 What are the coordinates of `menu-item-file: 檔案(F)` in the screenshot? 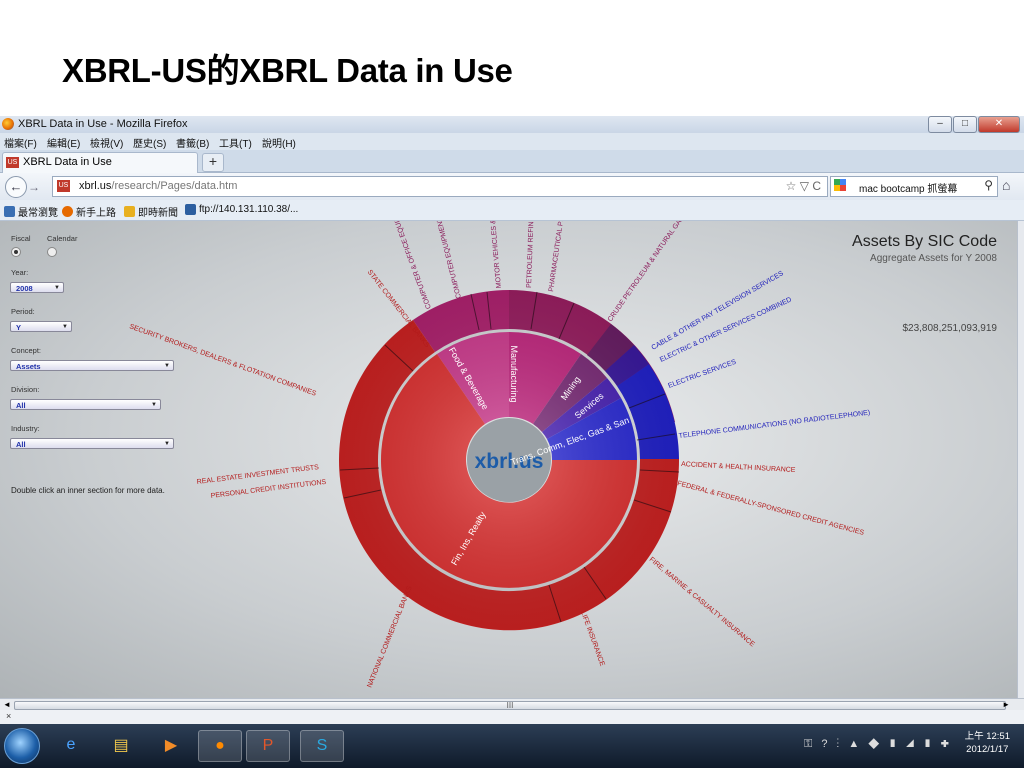 It's located at (20, 142).